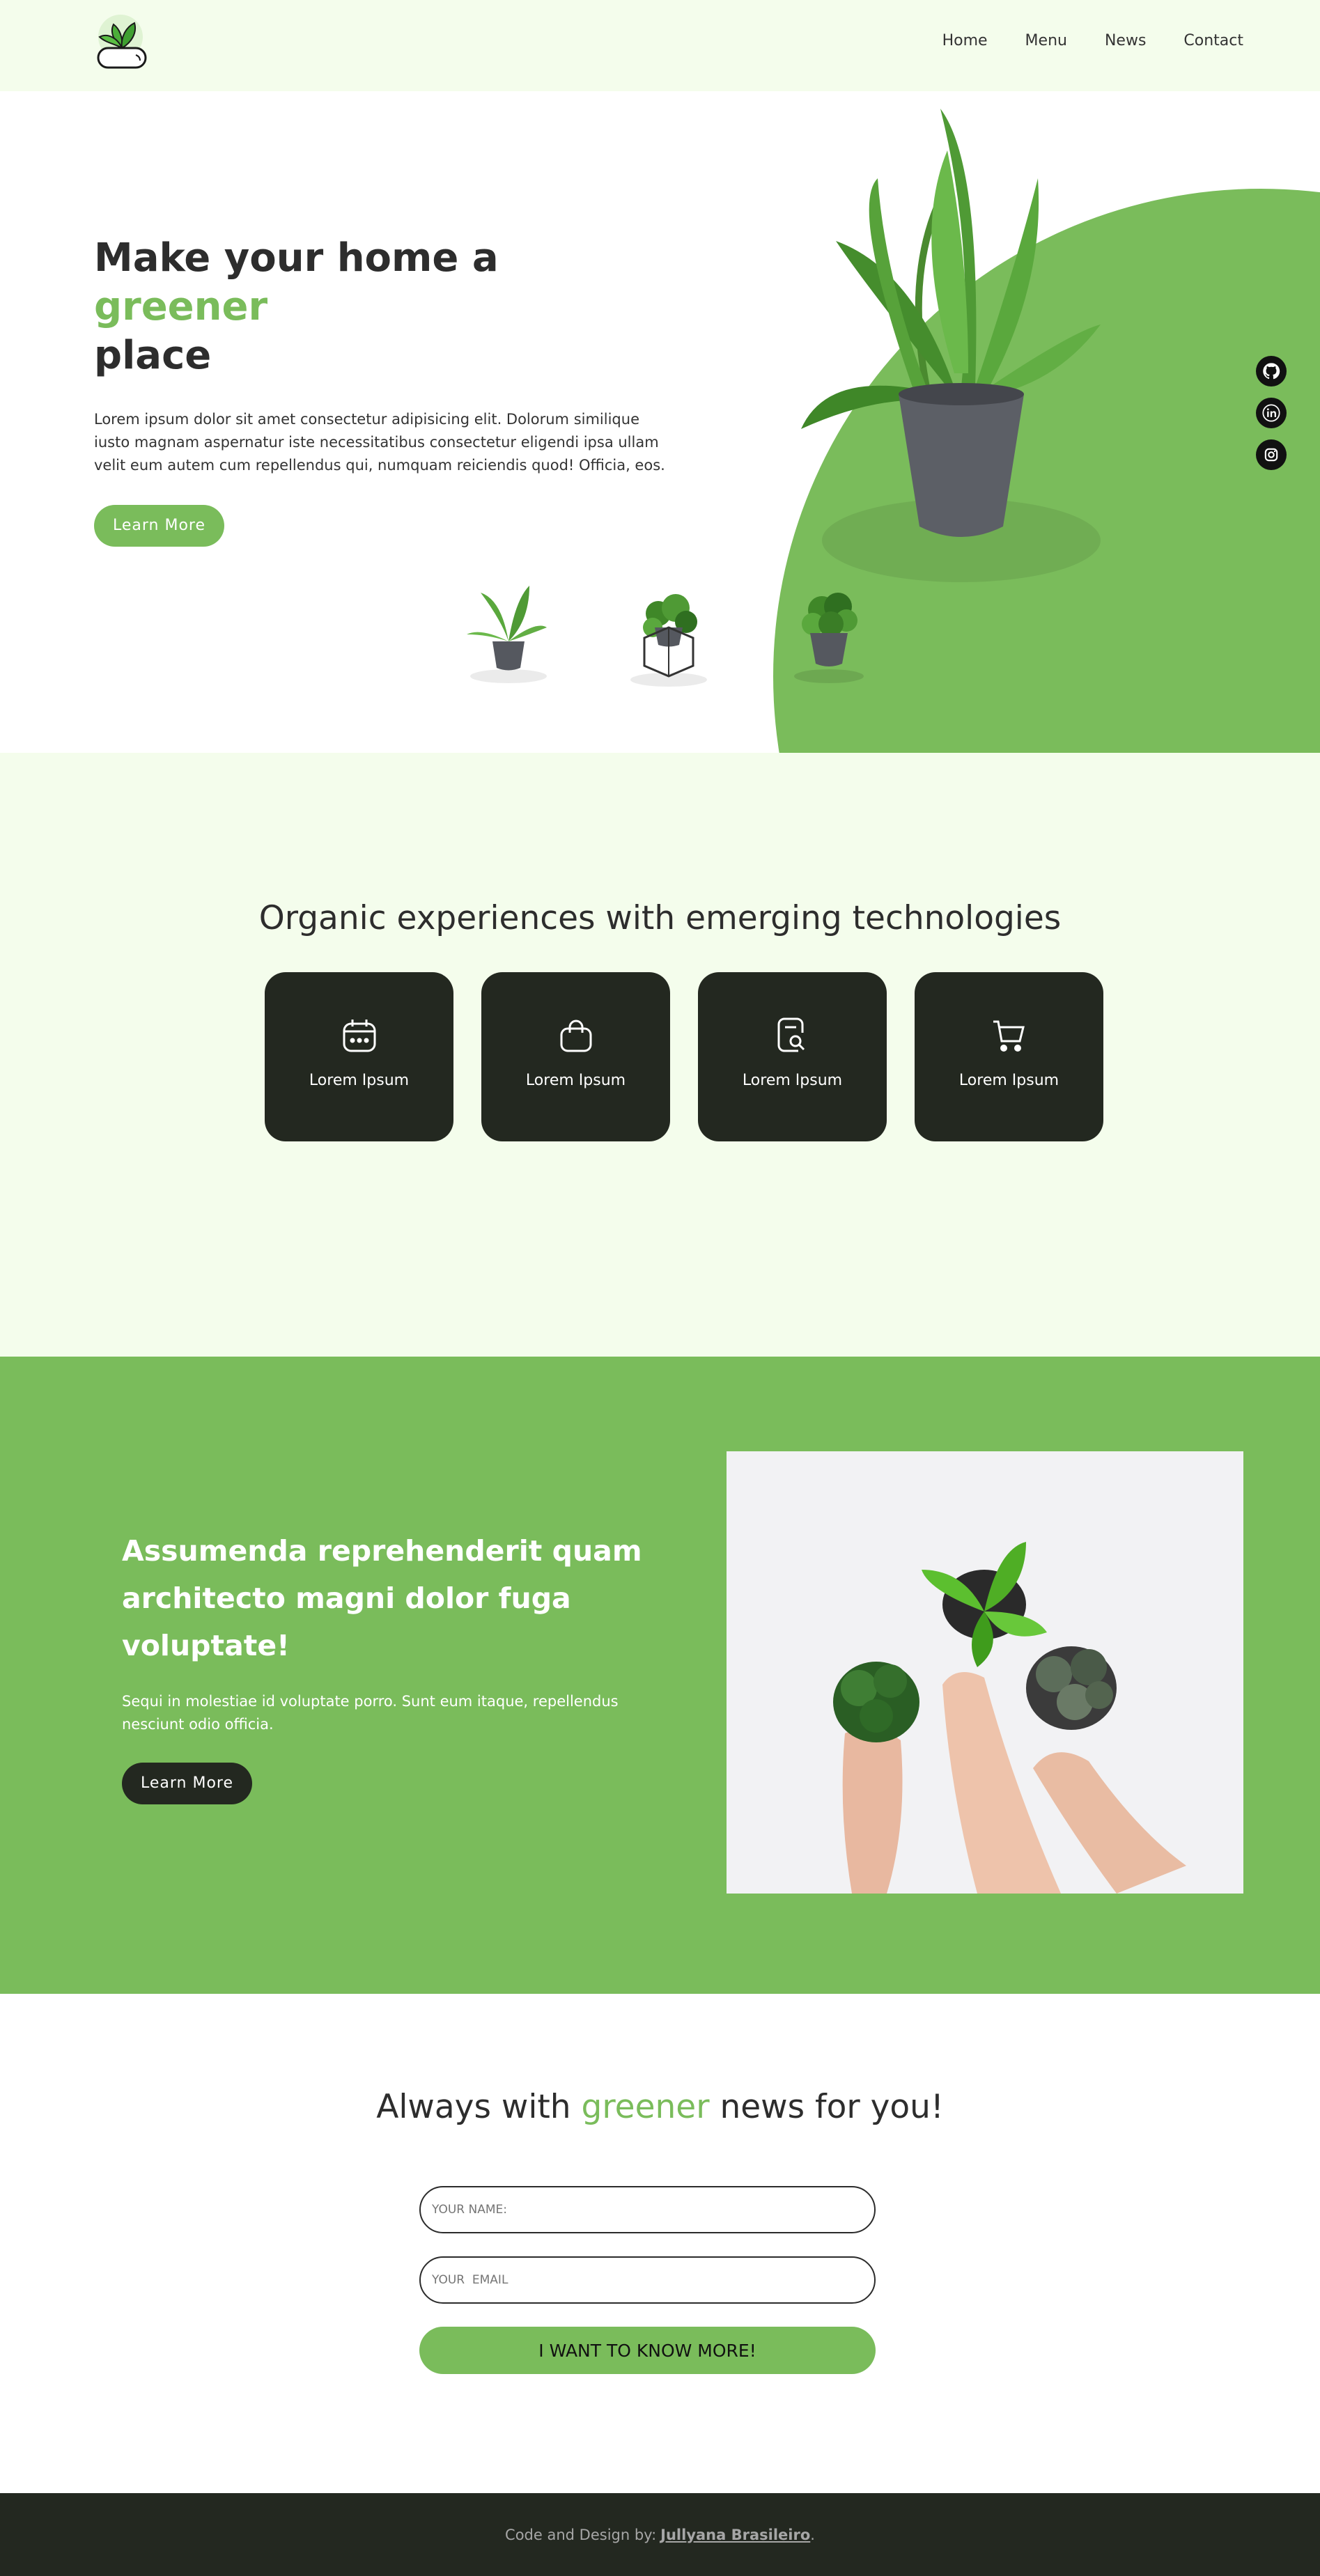  Describe the element at coordinates (791, 1034) in the screenshot. I see `document-search-icon` at that location.